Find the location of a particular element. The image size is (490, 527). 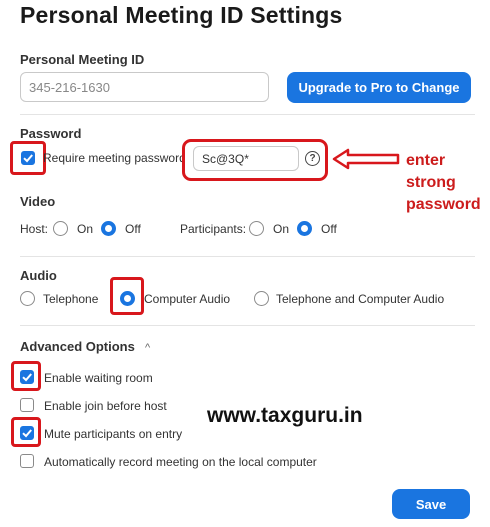

waiting-room-checkbox is located at coordinates (27, 377).